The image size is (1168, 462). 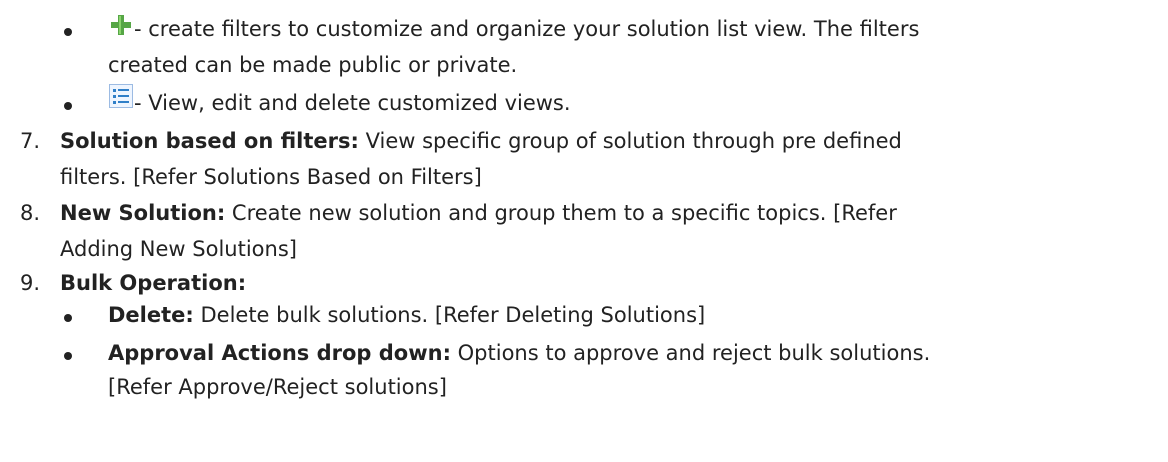 I want to click on list-item: Bulk Operation:, so click(x=153, y=283).